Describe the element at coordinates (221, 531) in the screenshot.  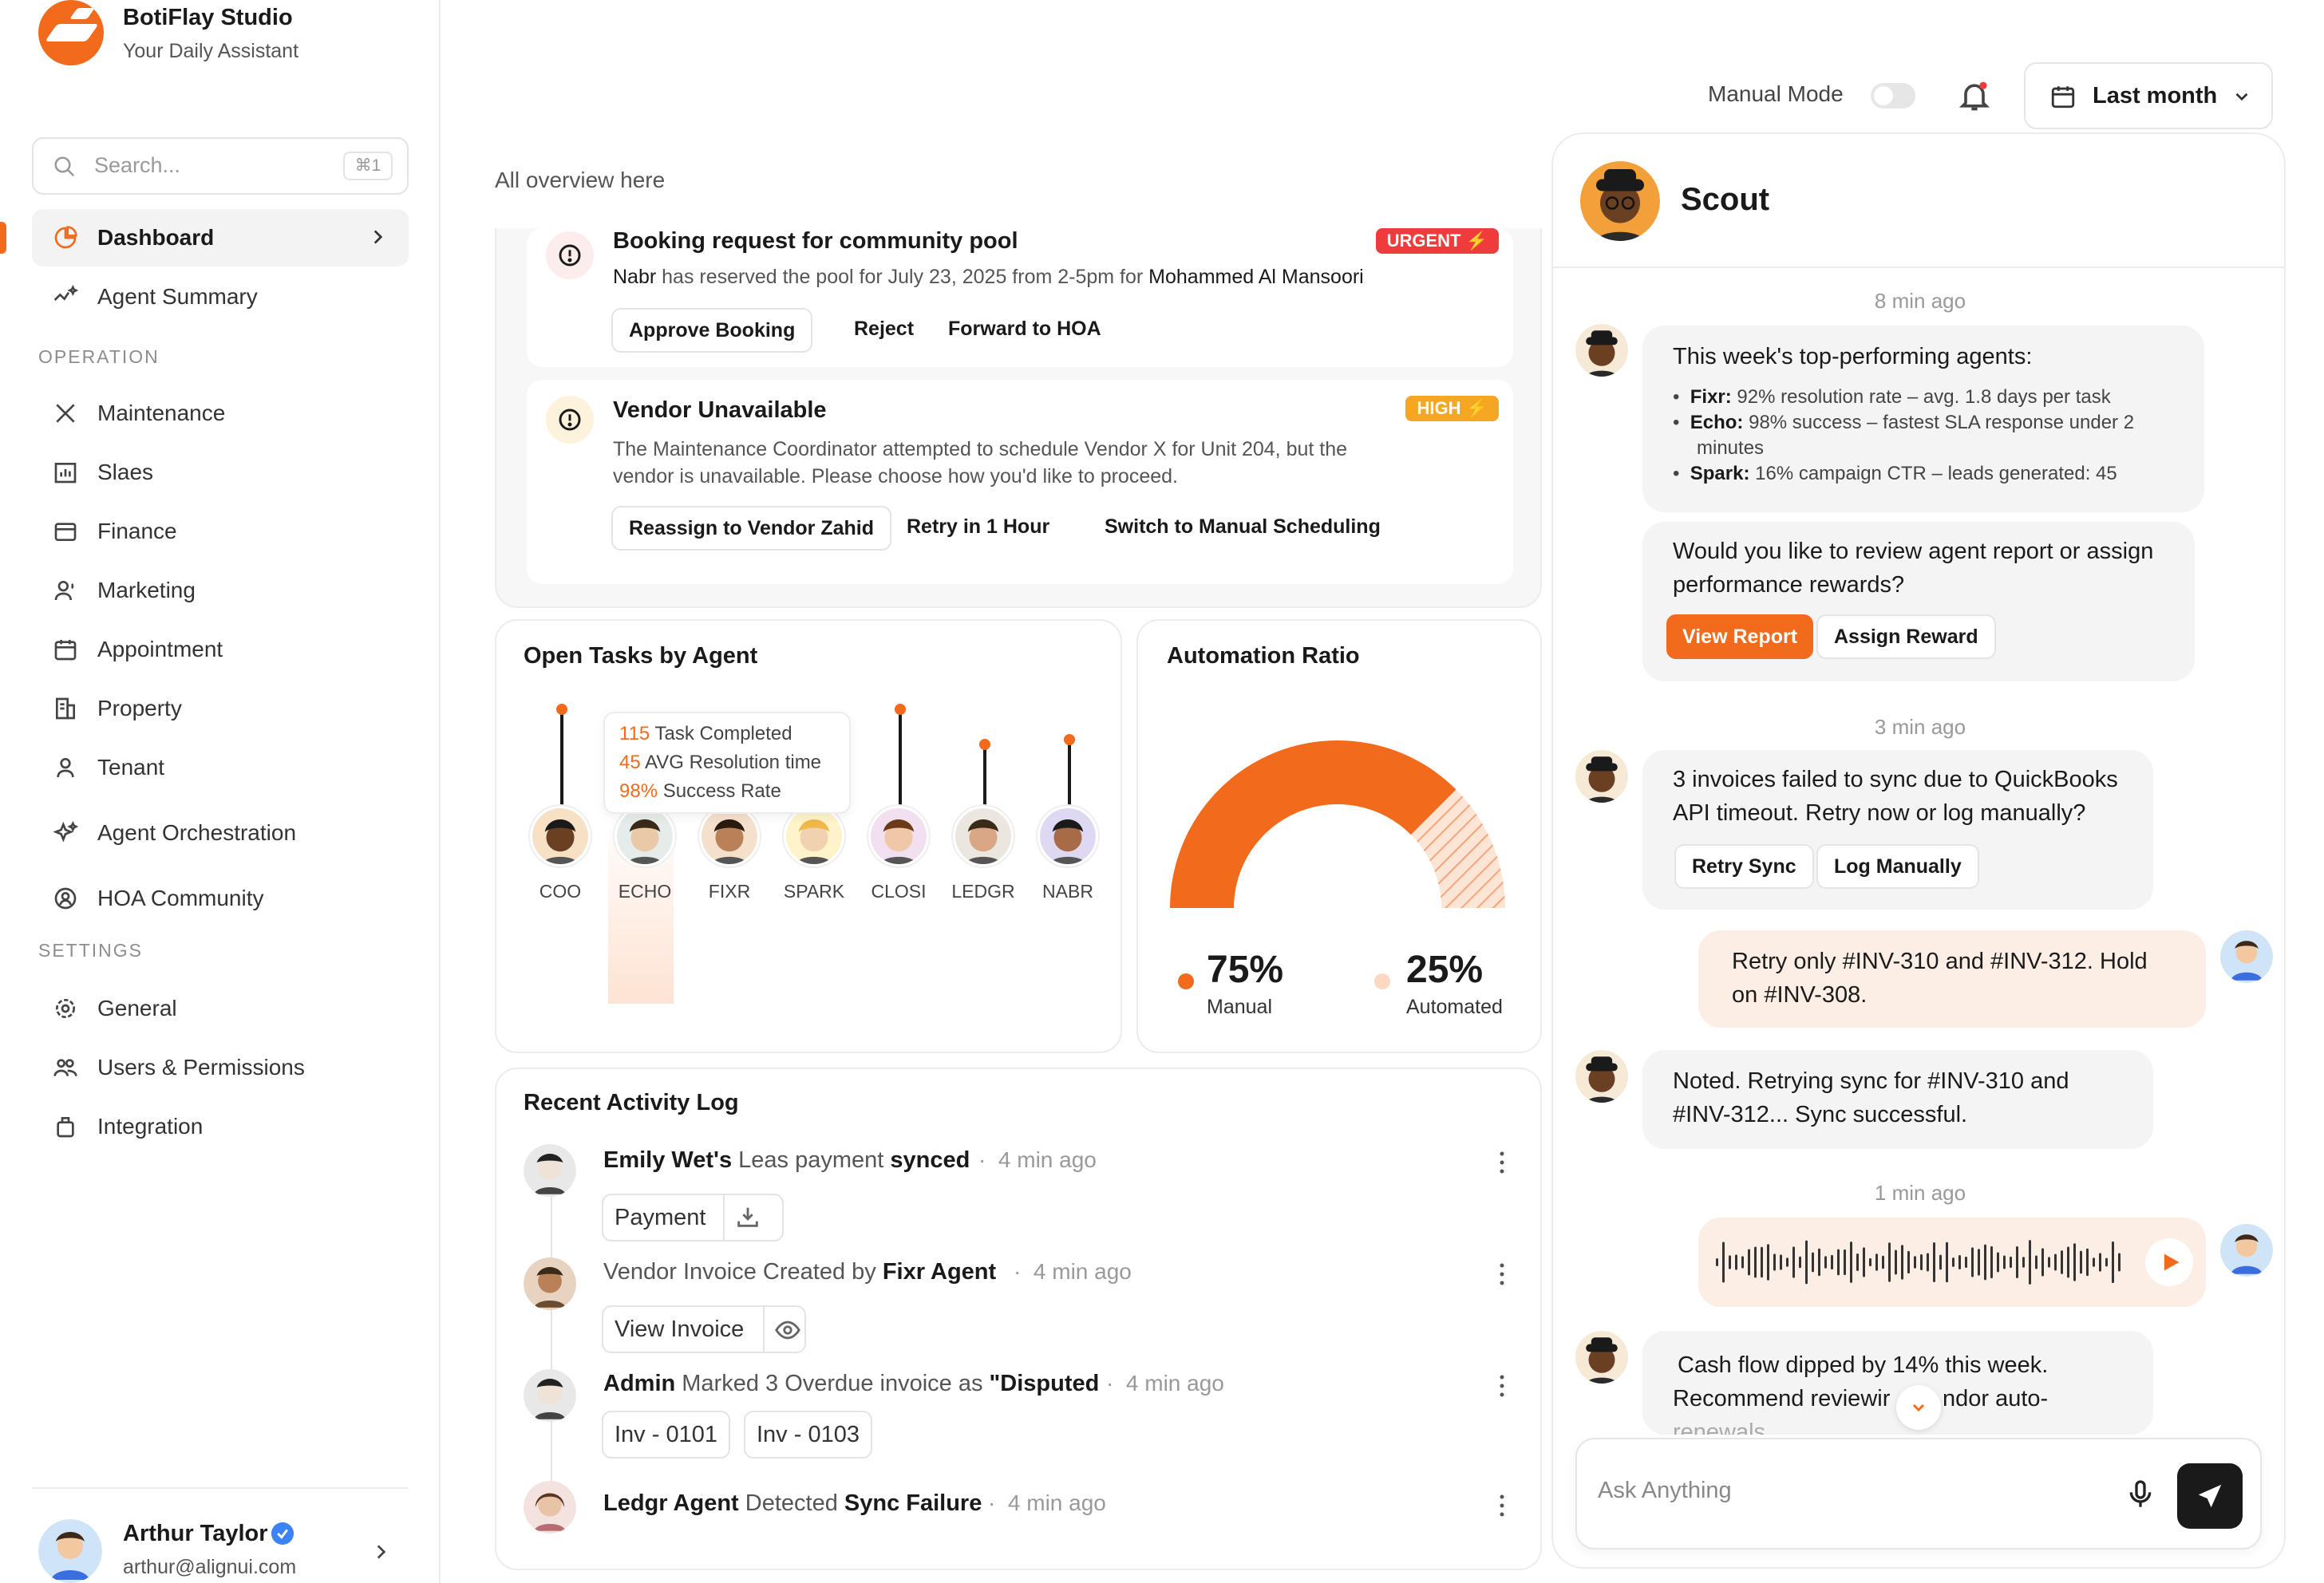
I see `sidebar-item-finance: Finance` at that location.